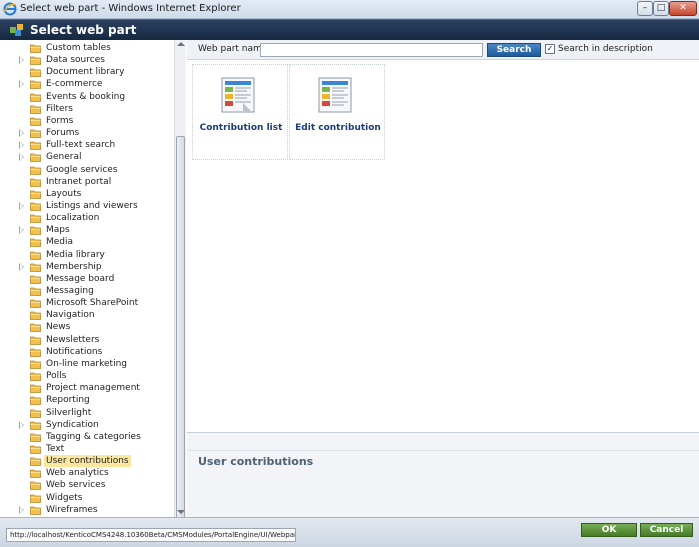  I want to click on tree-scrollbar, so click(180, 291).